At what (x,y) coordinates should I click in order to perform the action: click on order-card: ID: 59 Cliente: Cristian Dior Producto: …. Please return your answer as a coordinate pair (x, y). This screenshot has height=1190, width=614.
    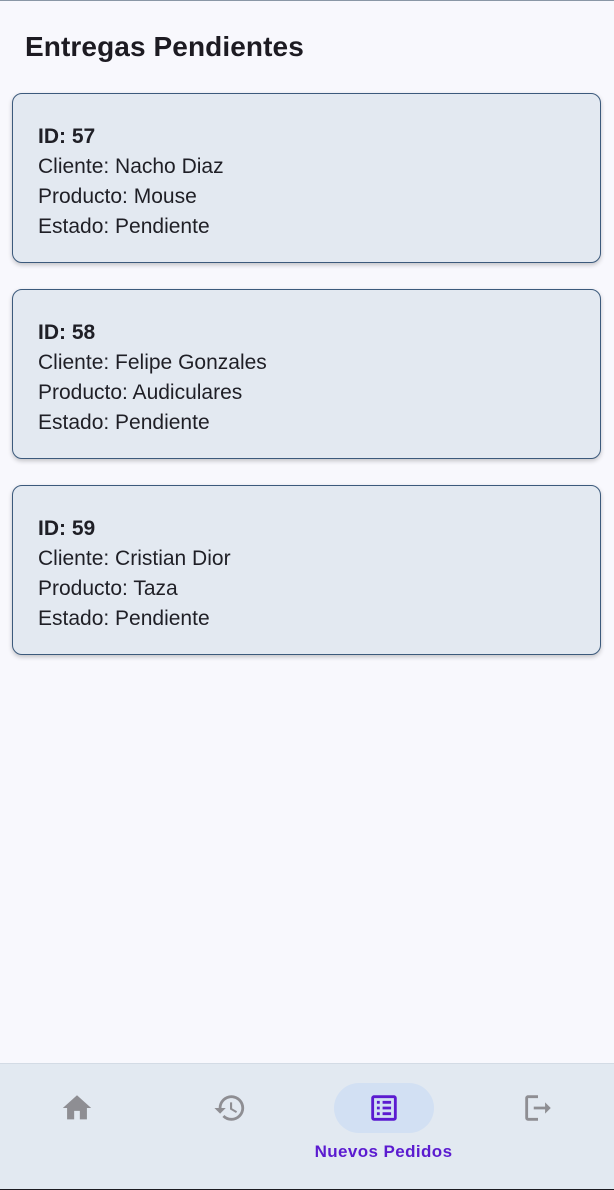
    Looking at the image, I should click on (306, 570).